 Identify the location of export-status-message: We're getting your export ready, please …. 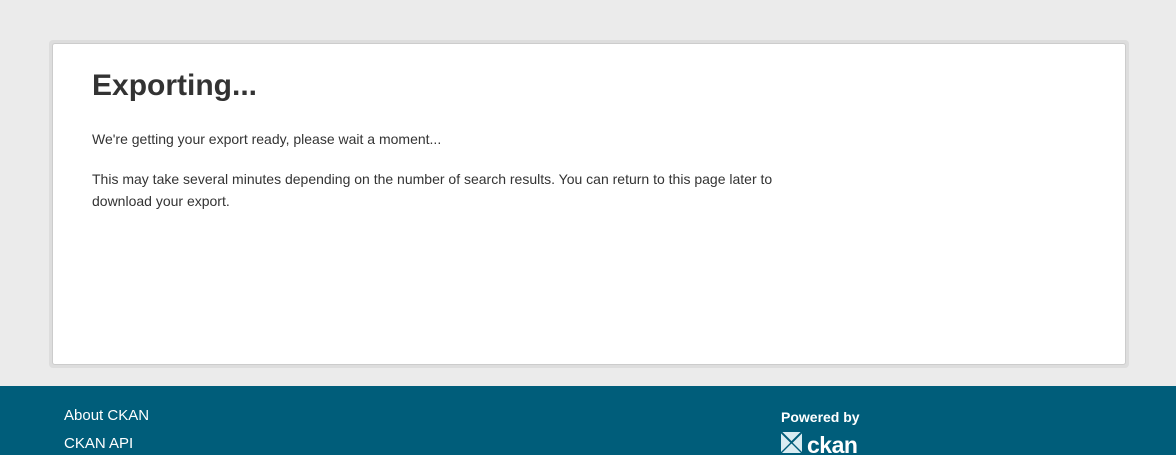
(267, 139).